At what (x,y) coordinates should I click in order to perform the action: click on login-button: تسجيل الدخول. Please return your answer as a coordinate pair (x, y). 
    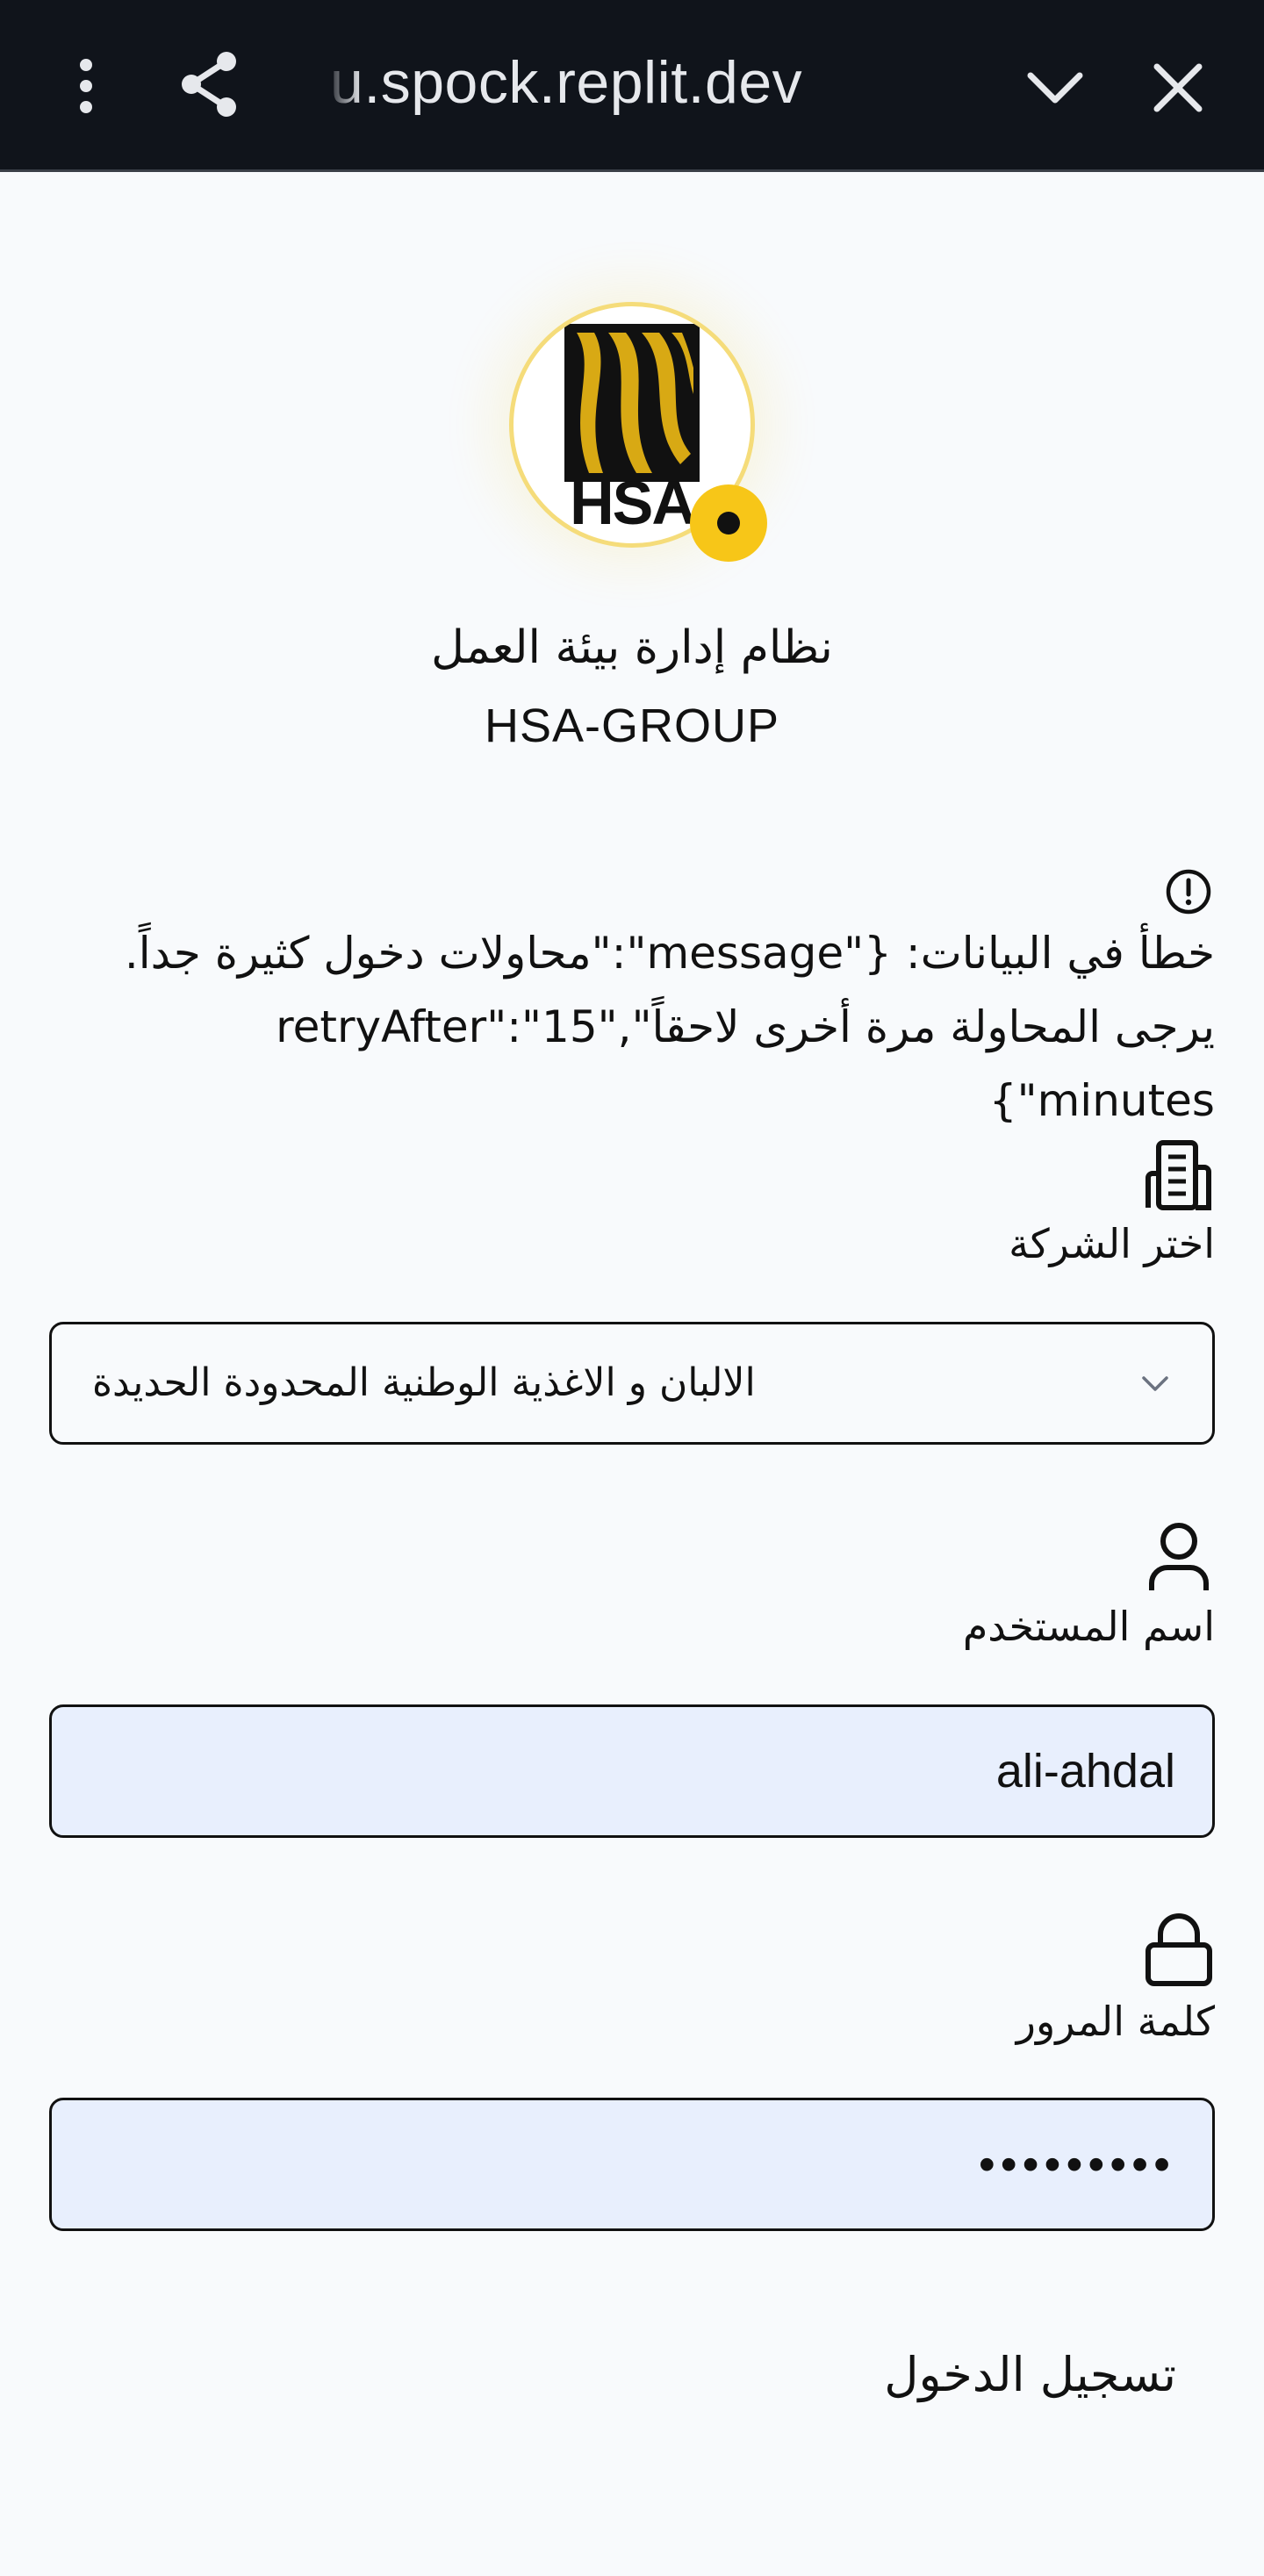
    Looking at the image, I should click on (983, 2374).